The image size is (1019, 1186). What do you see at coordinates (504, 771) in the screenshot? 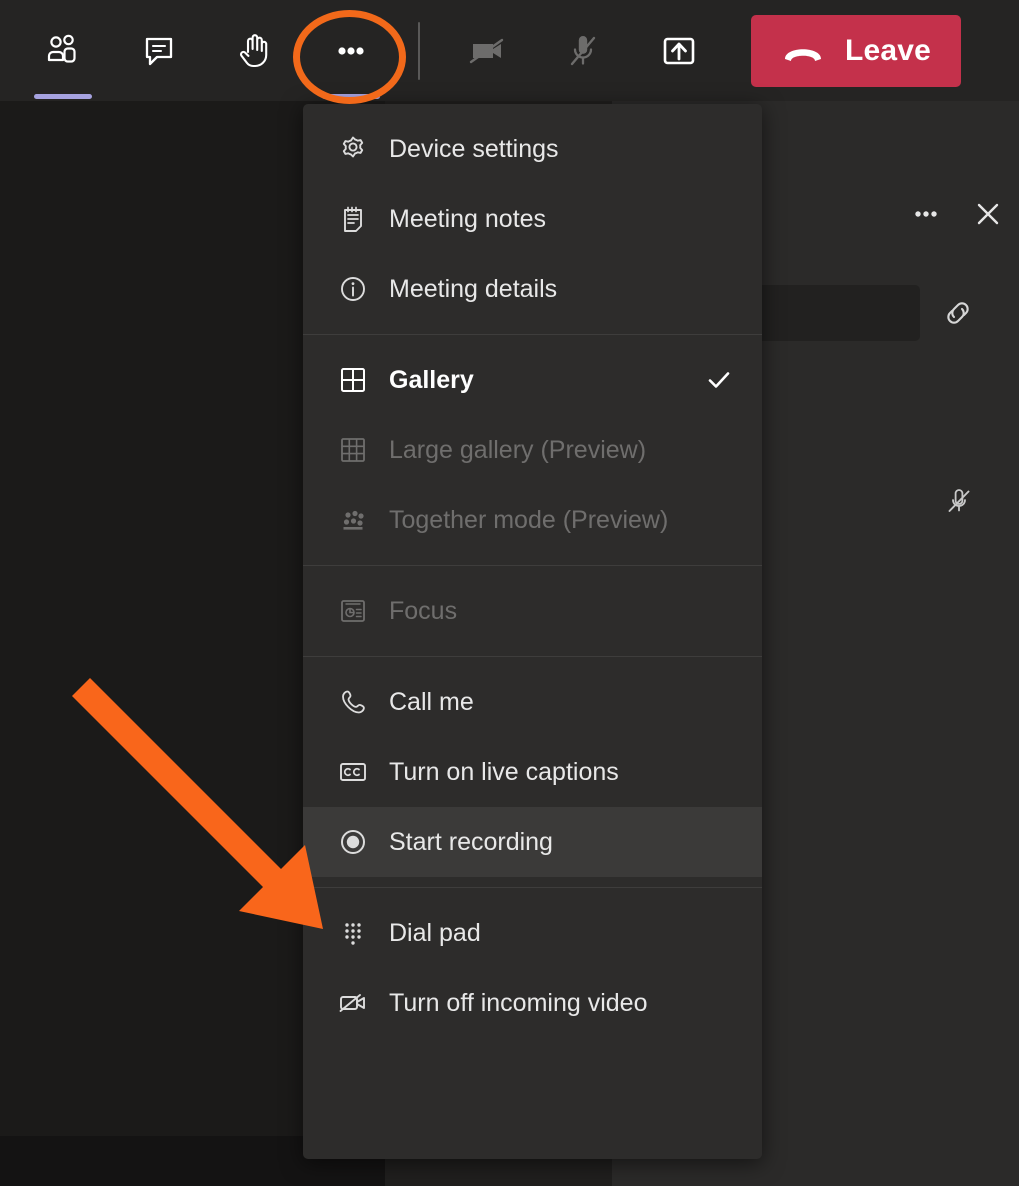
I see `menu-item-label: Turn on live captions` at bounding box center [504, 771].